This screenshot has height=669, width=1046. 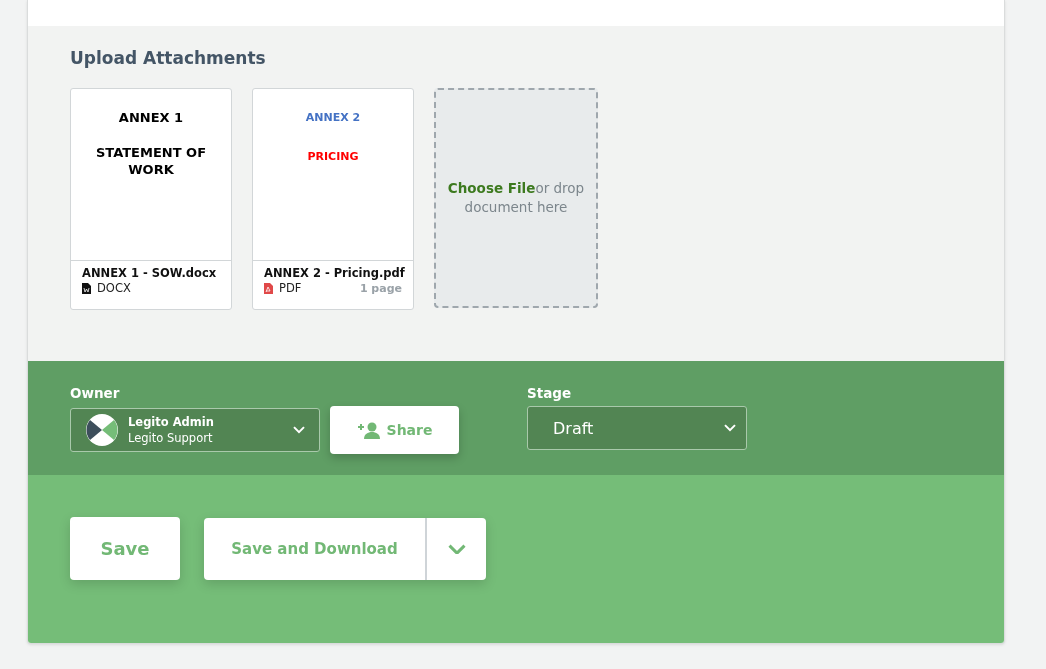 I want to click on drop-zone-text: Choose Fileor drop document here, so click(x=516, y=198).